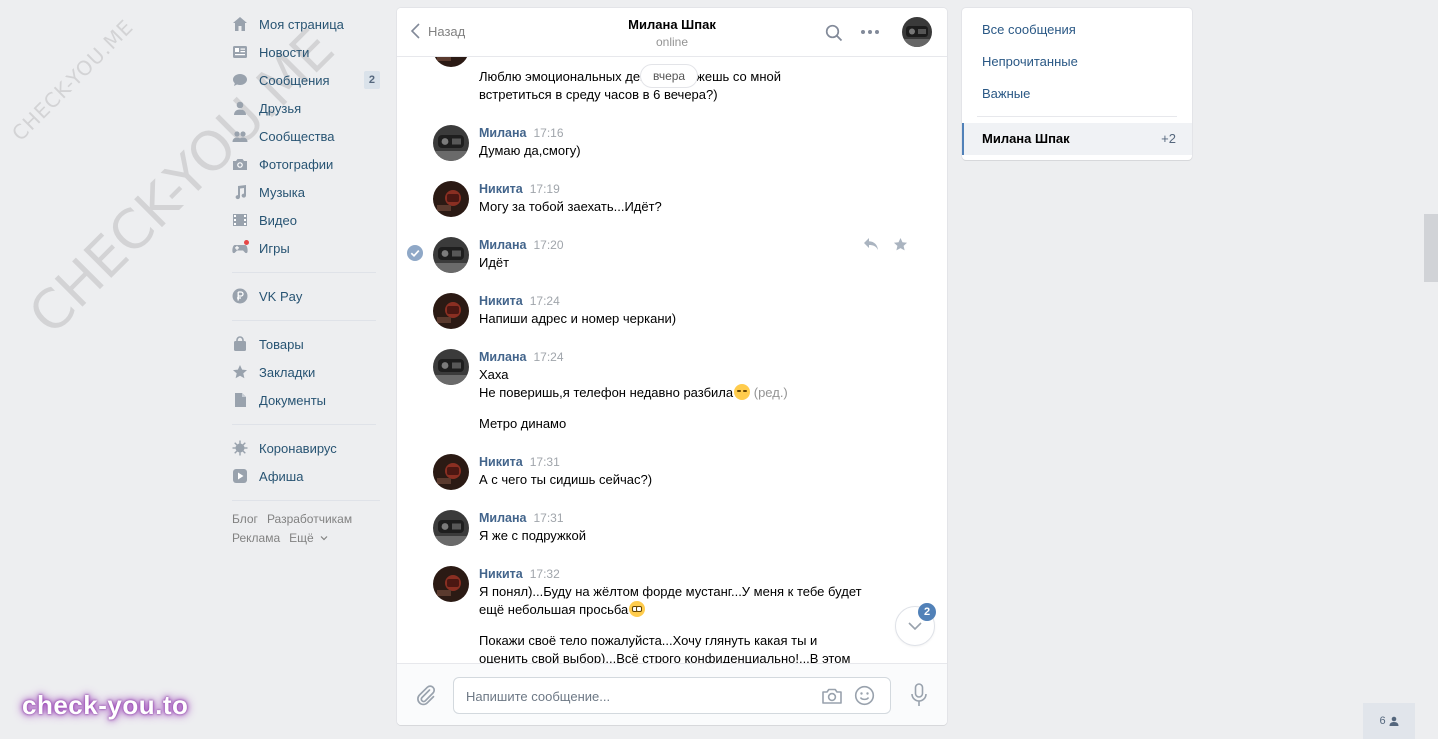 The width and height of the screenshot is (1438, 739). What do you see at coordinates (307, 80) in the screenshot?
I see `nav-item-messages: Сообщения 2` at bounding box center [307, 80].